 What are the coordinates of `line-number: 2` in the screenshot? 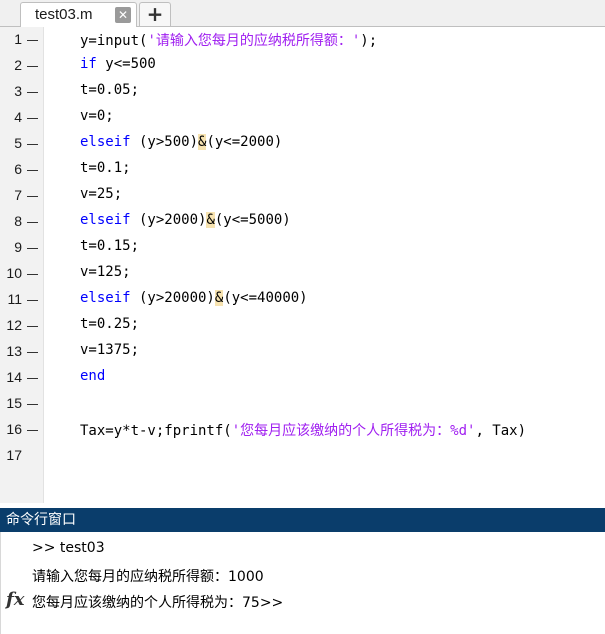 It's located at (18, 65).